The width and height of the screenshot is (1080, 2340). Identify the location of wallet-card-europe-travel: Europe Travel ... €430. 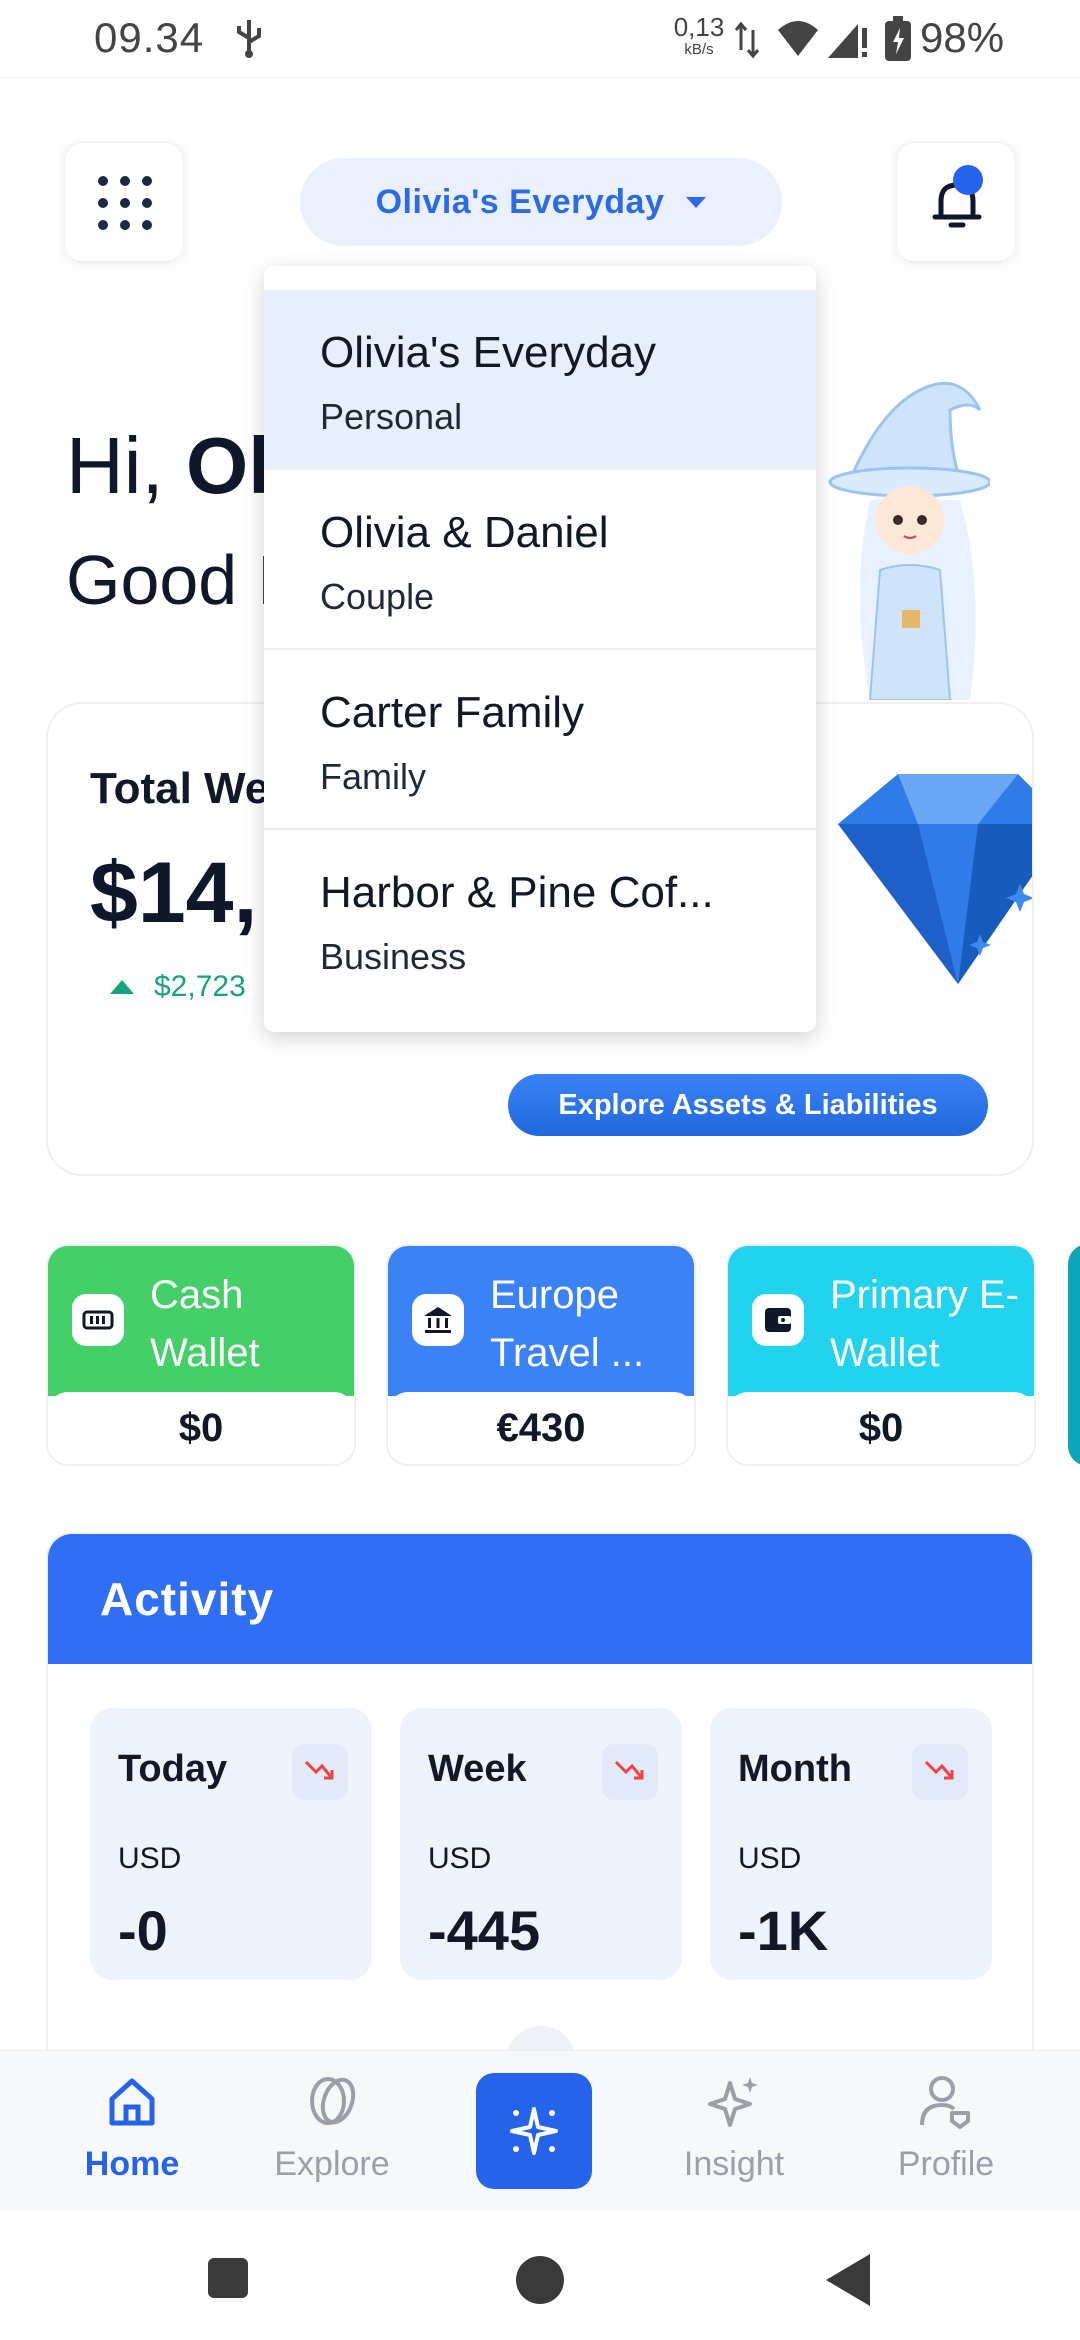
(541, 1355).